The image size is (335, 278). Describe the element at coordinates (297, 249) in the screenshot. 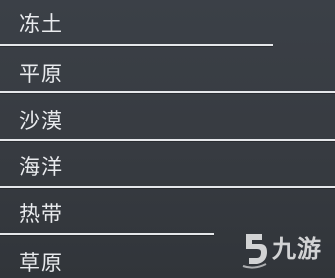

I see `watermark-text: 九游` at that location.